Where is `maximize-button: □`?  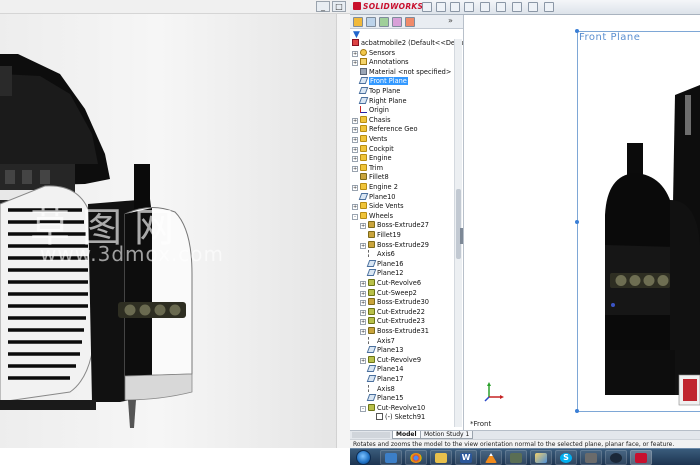 maximize-button: □ is located at coordinates (339, 6).